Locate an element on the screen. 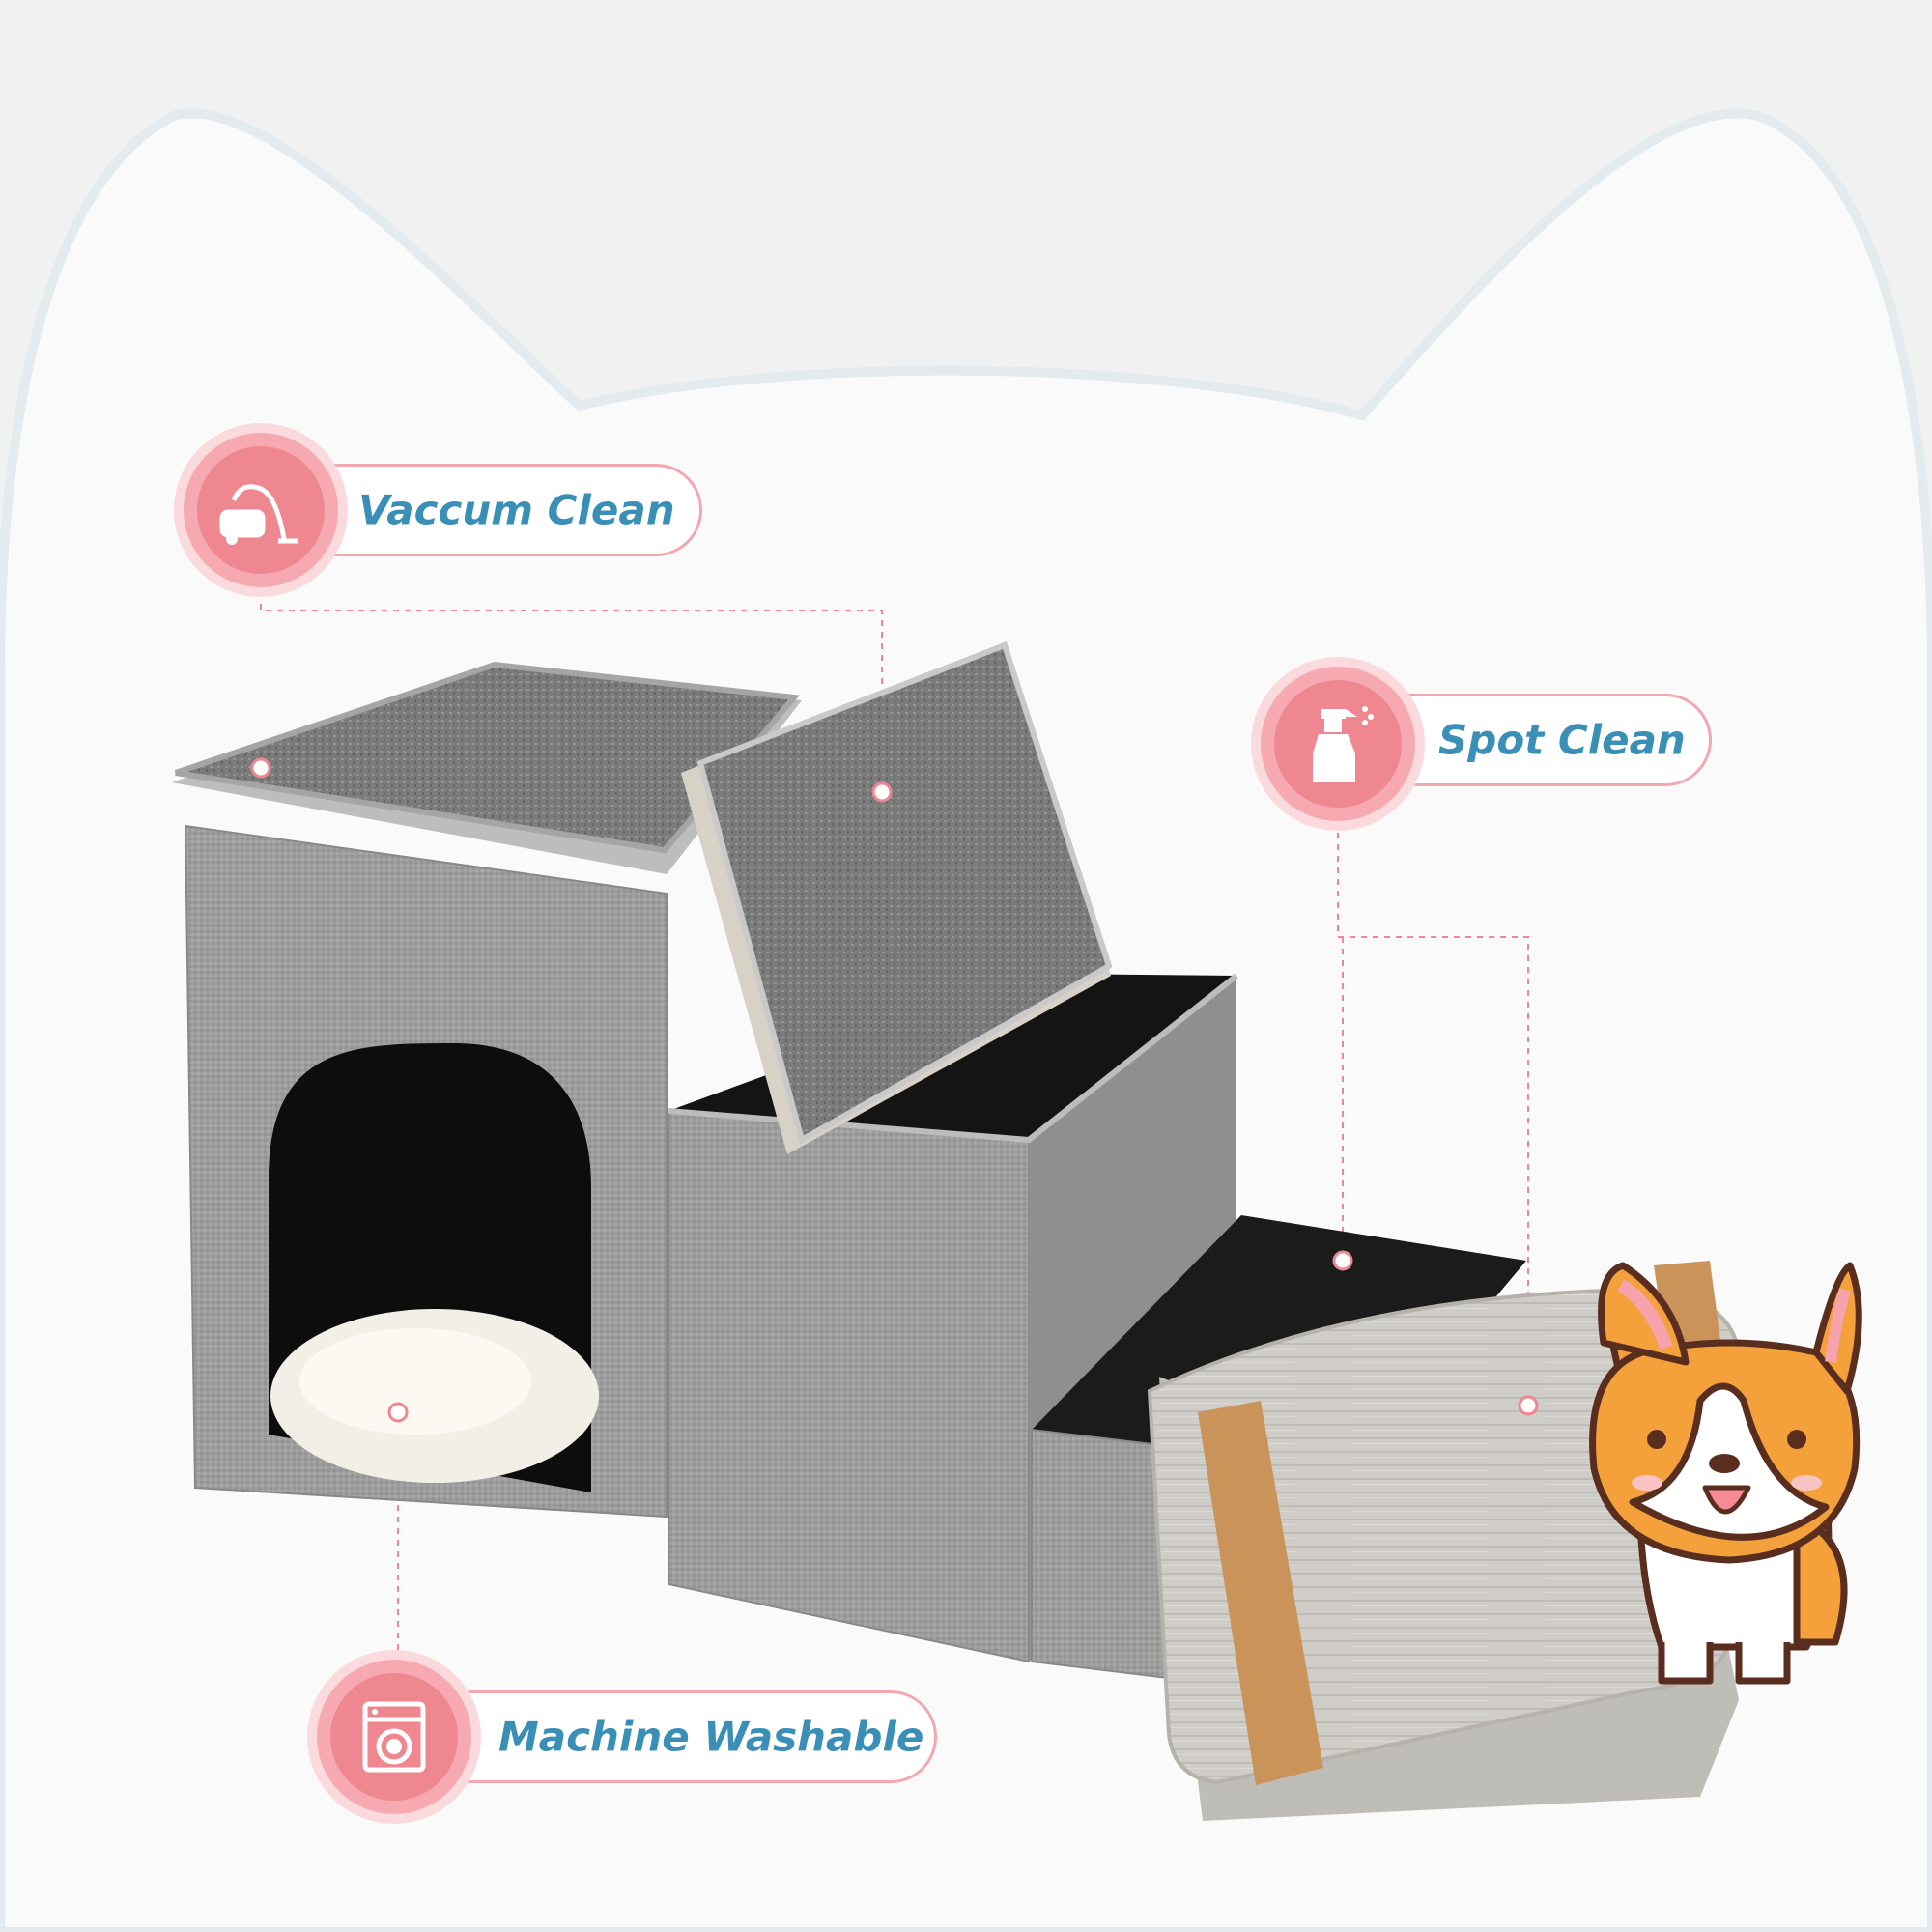 This screenshot has width=1932, height=1932. vacuum-clean-badge is located at coordinates (261, 510).